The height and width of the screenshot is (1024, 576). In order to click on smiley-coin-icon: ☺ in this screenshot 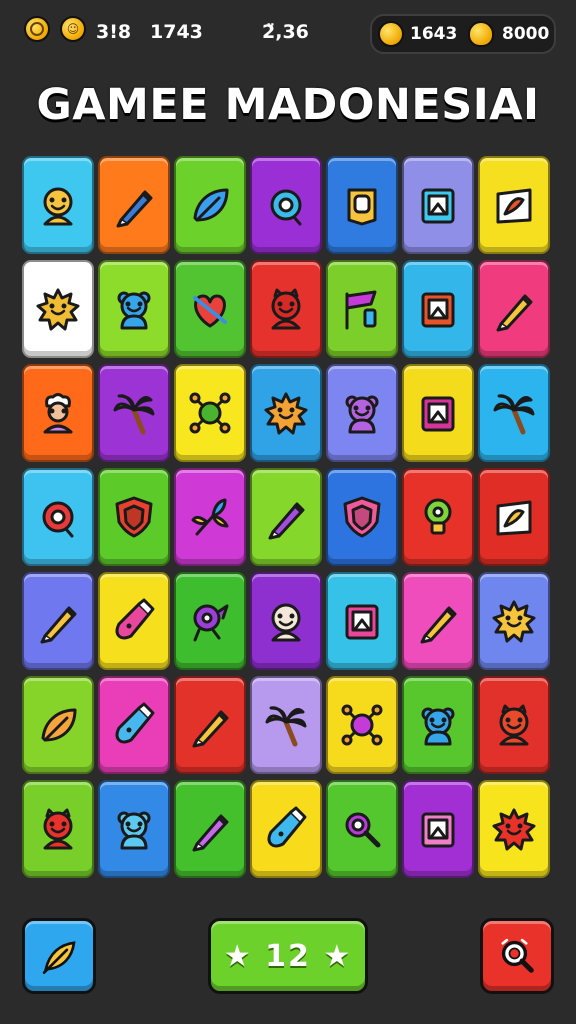, I will do `click(73, 29)`.